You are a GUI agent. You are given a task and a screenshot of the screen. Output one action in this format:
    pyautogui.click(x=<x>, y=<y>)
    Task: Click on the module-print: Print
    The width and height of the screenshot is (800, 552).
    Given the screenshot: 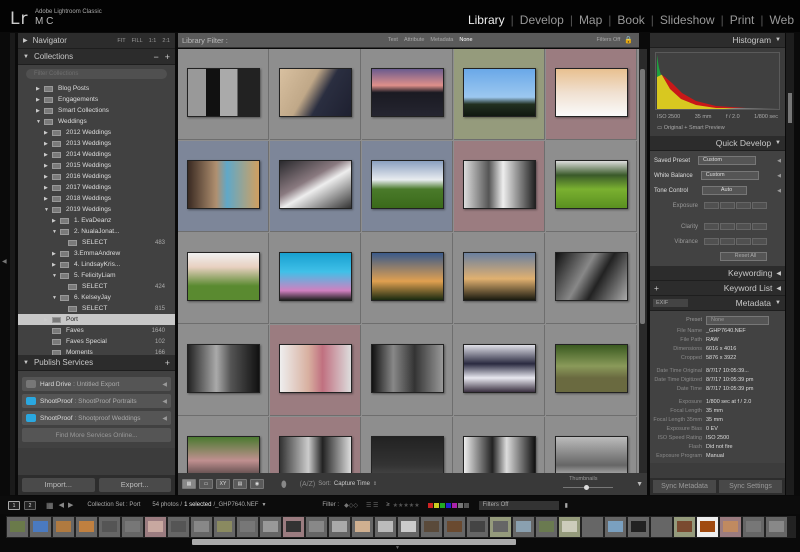 What is the action you would take?
    pyautogui.click(x=742, y=20)
    